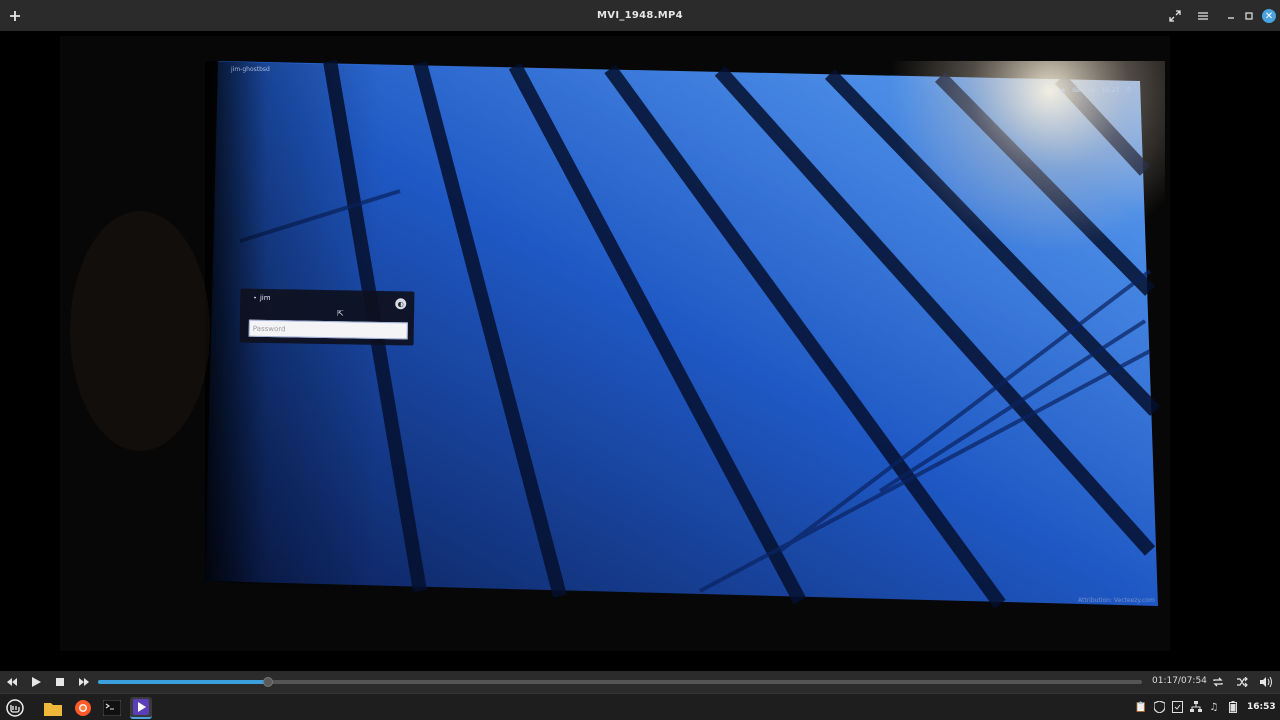  What do you see at coordinates (1091, 90) in the screenshot?
I see `keyboard-layout-label: us` at bounding box center [1091, 90].